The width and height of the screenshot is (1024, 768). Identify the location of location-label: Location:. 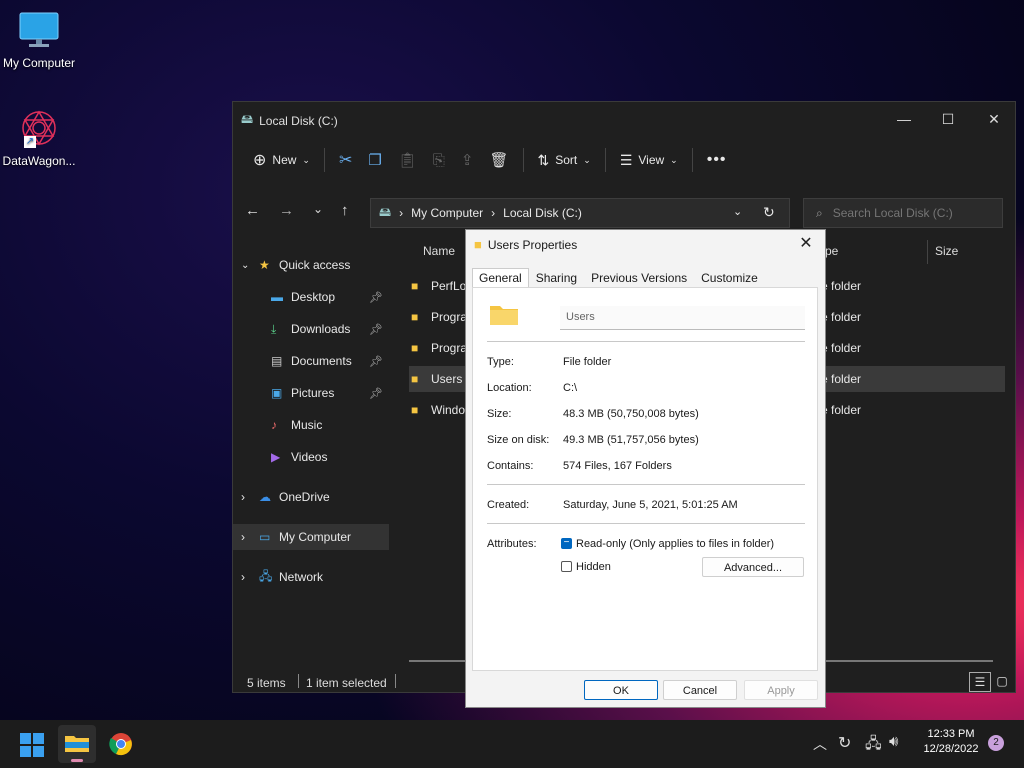
(509, 388).